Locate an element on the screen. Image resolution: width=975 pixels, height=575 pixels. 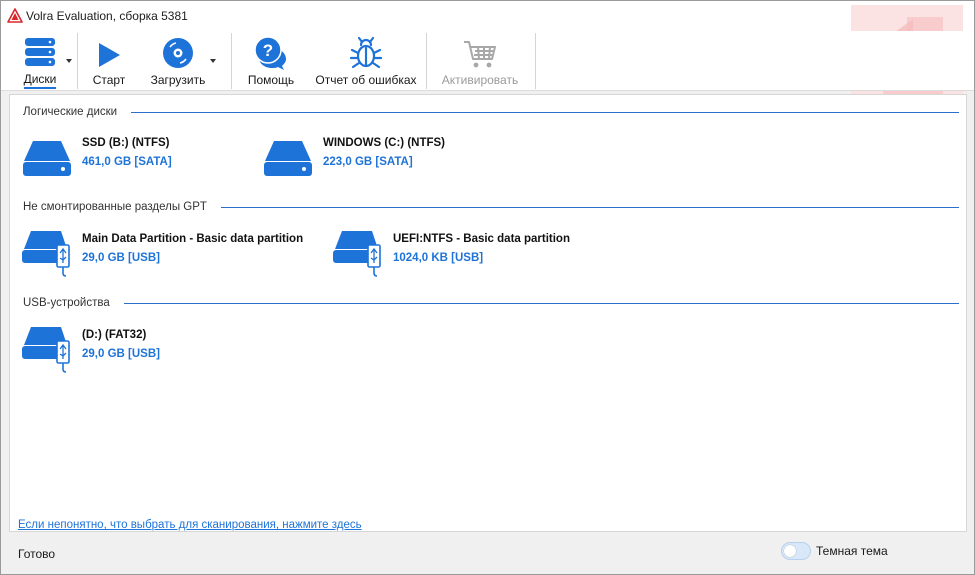
section-header-usb-devices: USB-устройства is located at coordinates (491, 303).